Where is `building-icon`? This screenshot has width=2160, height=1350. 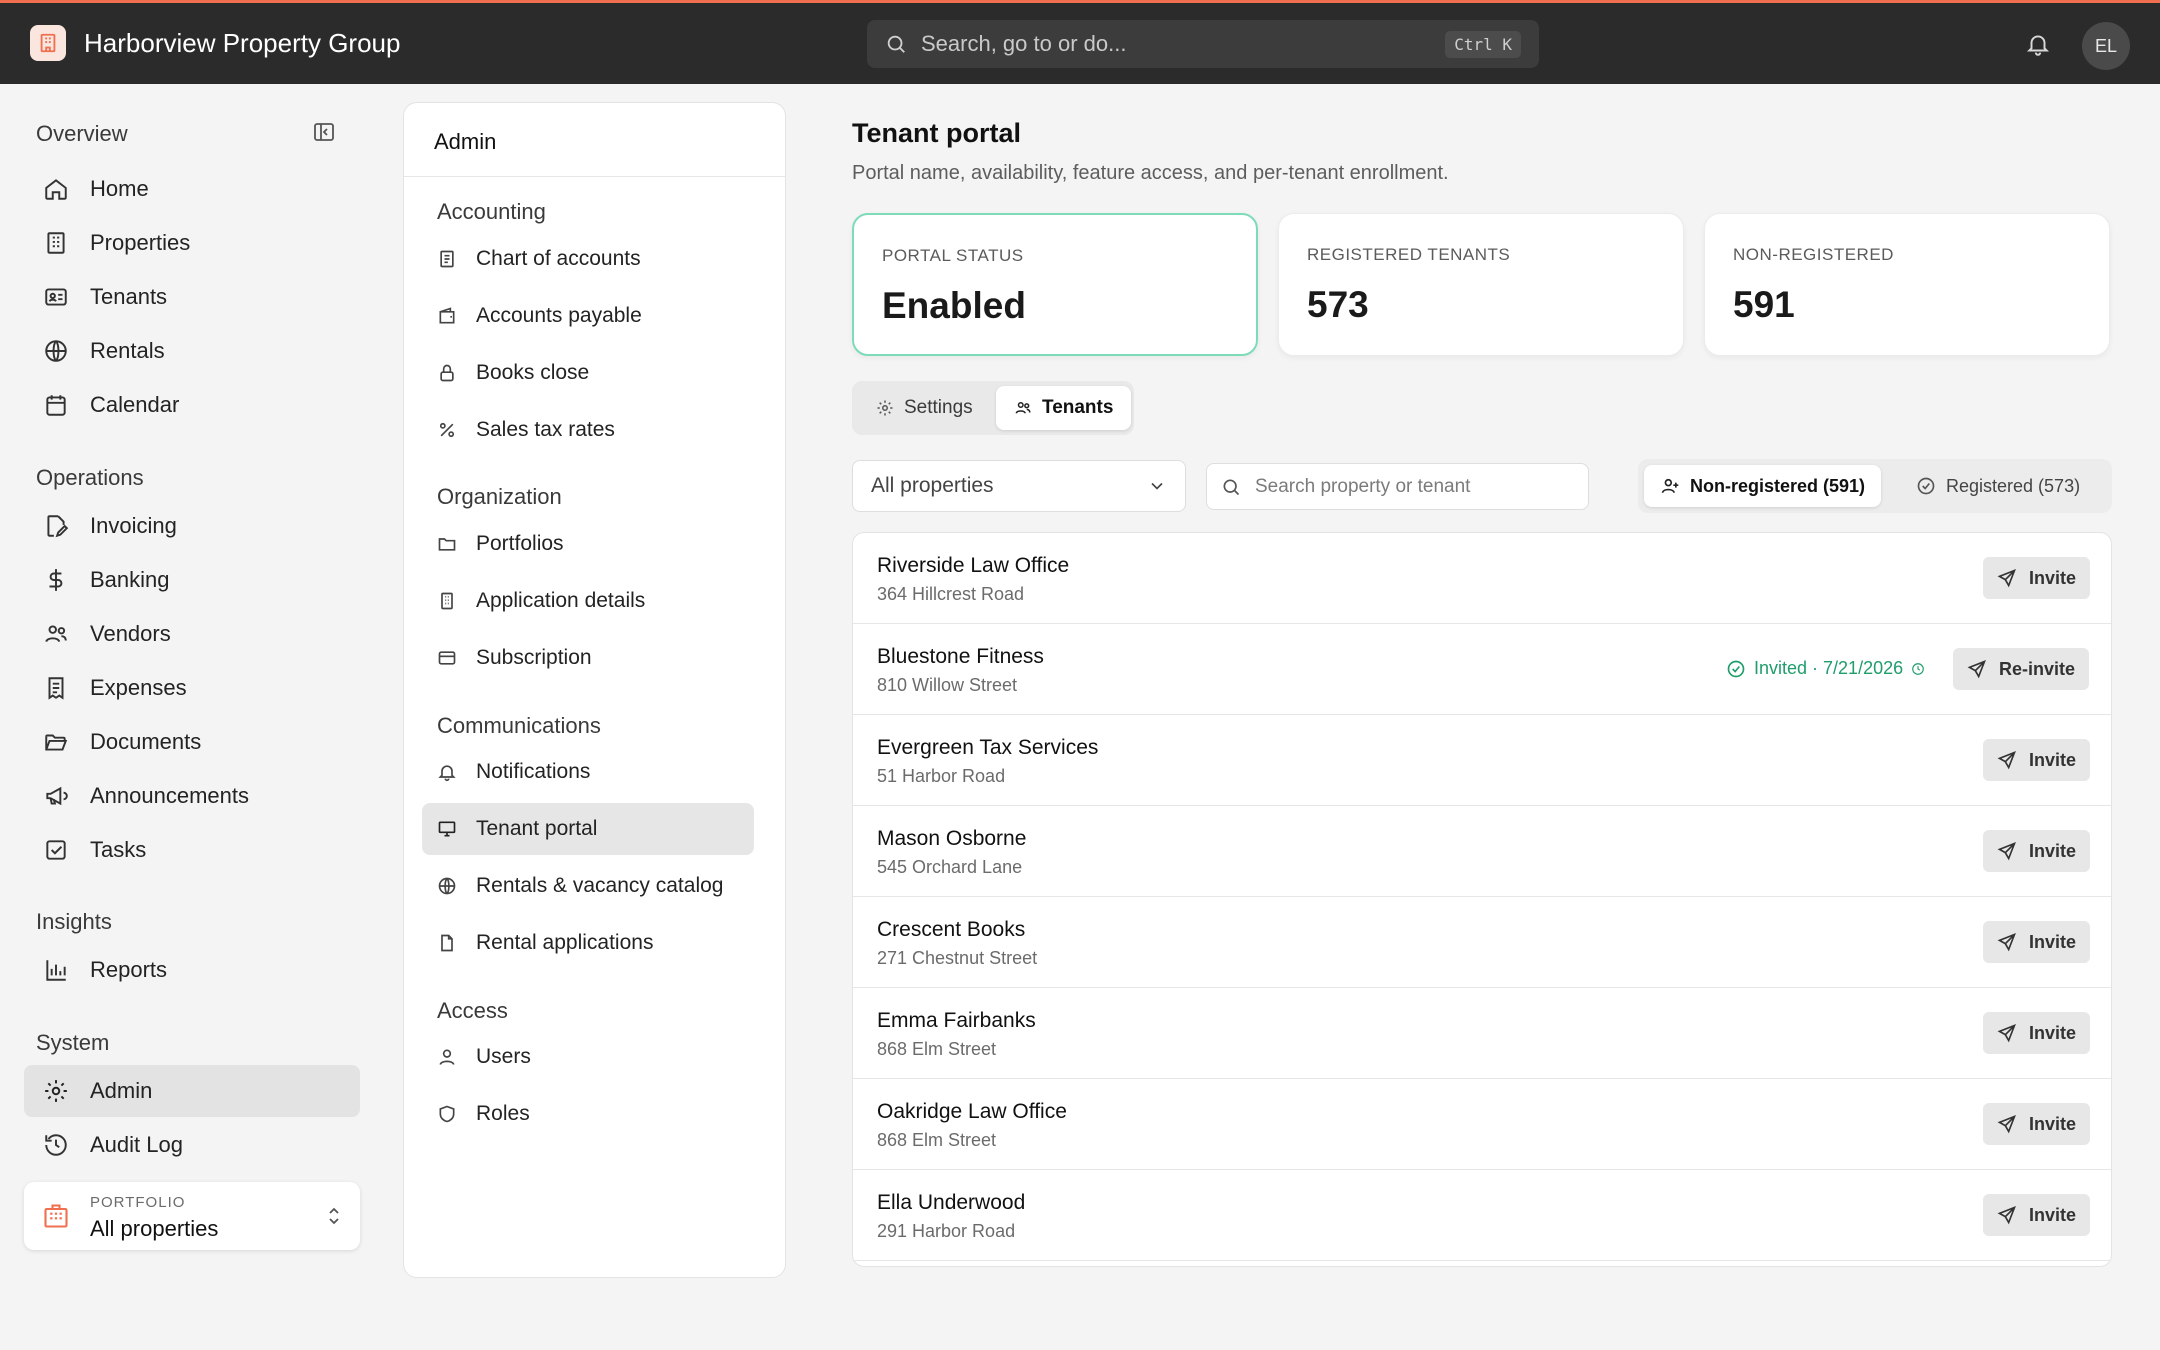
building-icon is located at coordinates (56, 1216).